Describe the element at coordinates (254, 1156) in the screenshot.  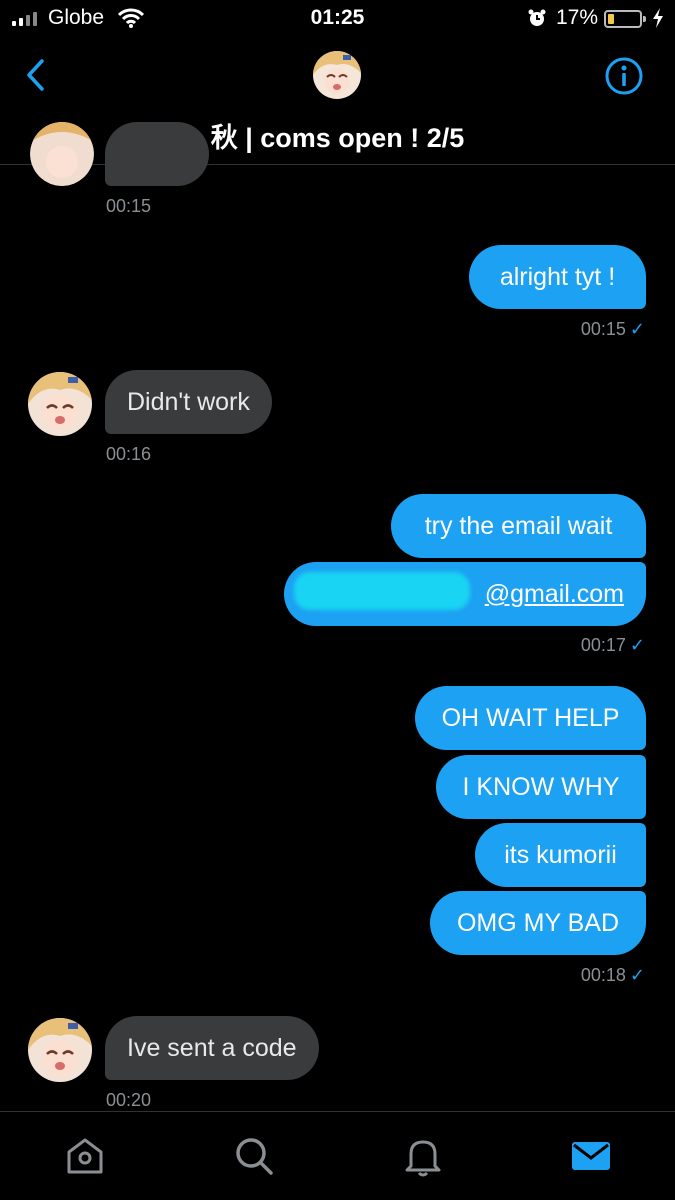
I see `search-icon` at that location.